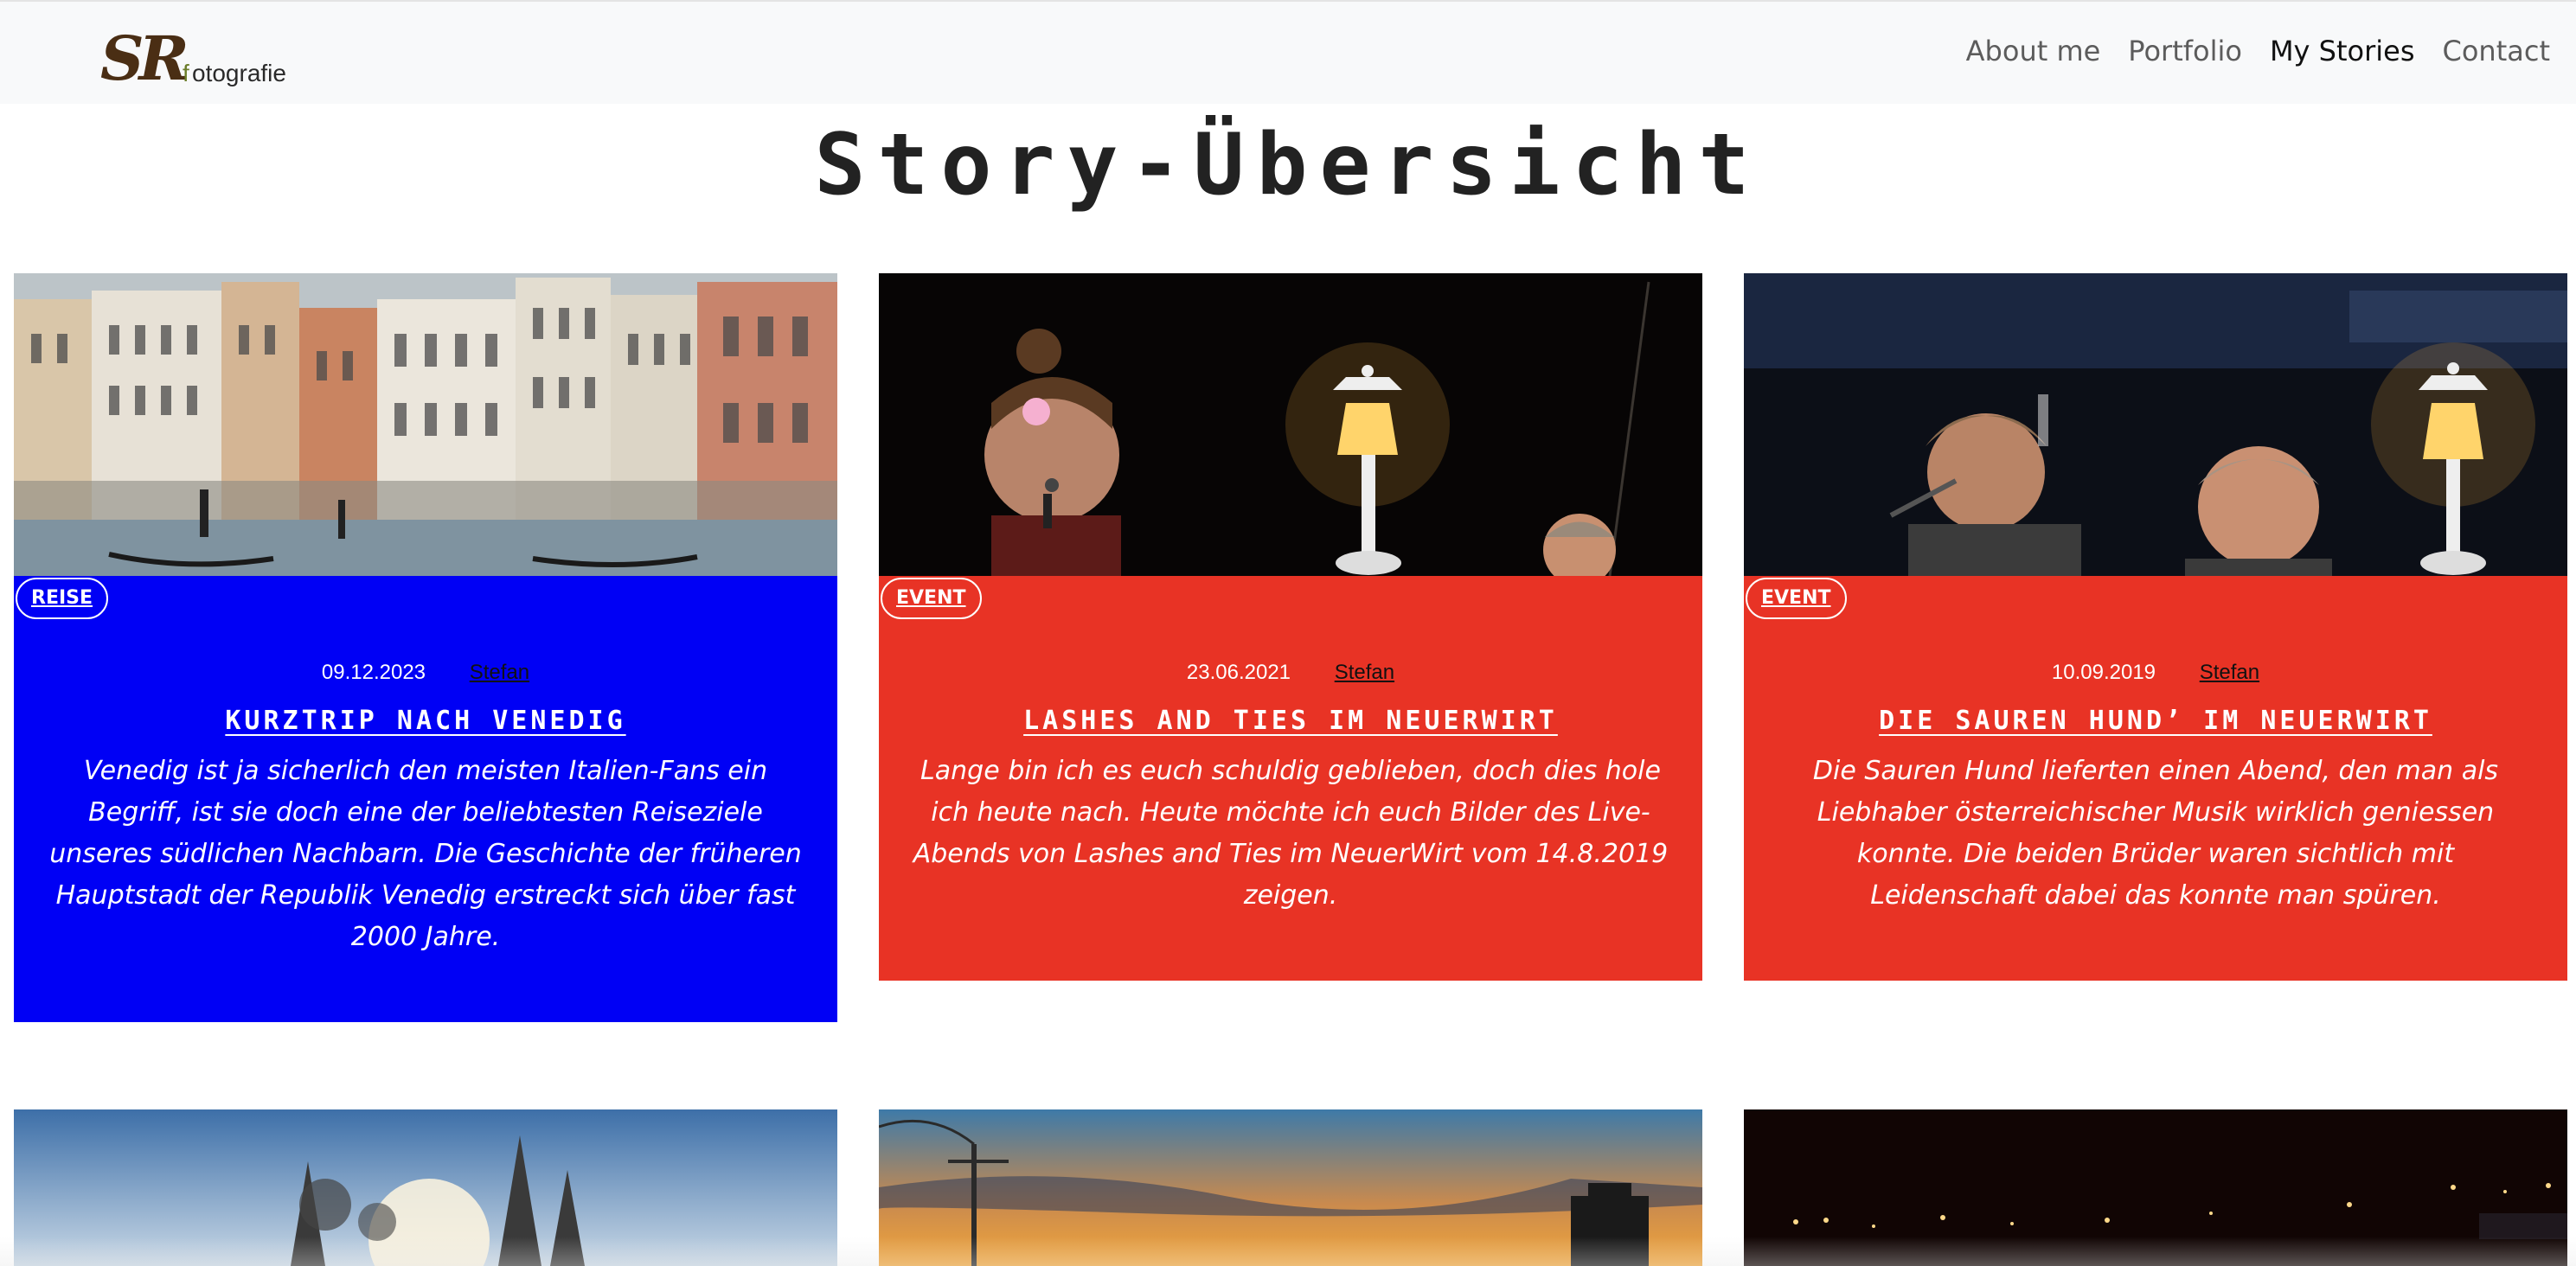 The height and width of the screenshot is (1266, 2576). Describe the element at coordinates (1288, 1251) in the screenshot. I see `scroll-shadow` at that location.